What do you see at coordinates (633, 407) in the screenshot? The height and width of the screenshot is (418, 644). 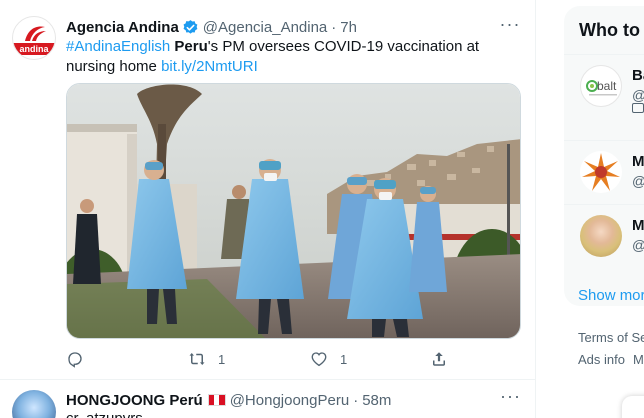 I see `messages-drawer` at bounding box center [633, 407].